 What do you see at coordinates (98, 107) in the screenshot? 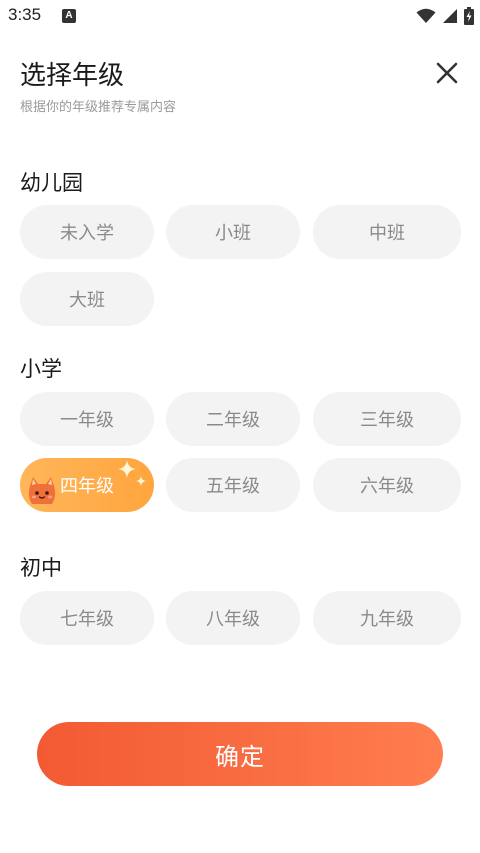
I see `page-subtitle: 根据你的年级推荐专属内容` at bounding box center [98, 107].